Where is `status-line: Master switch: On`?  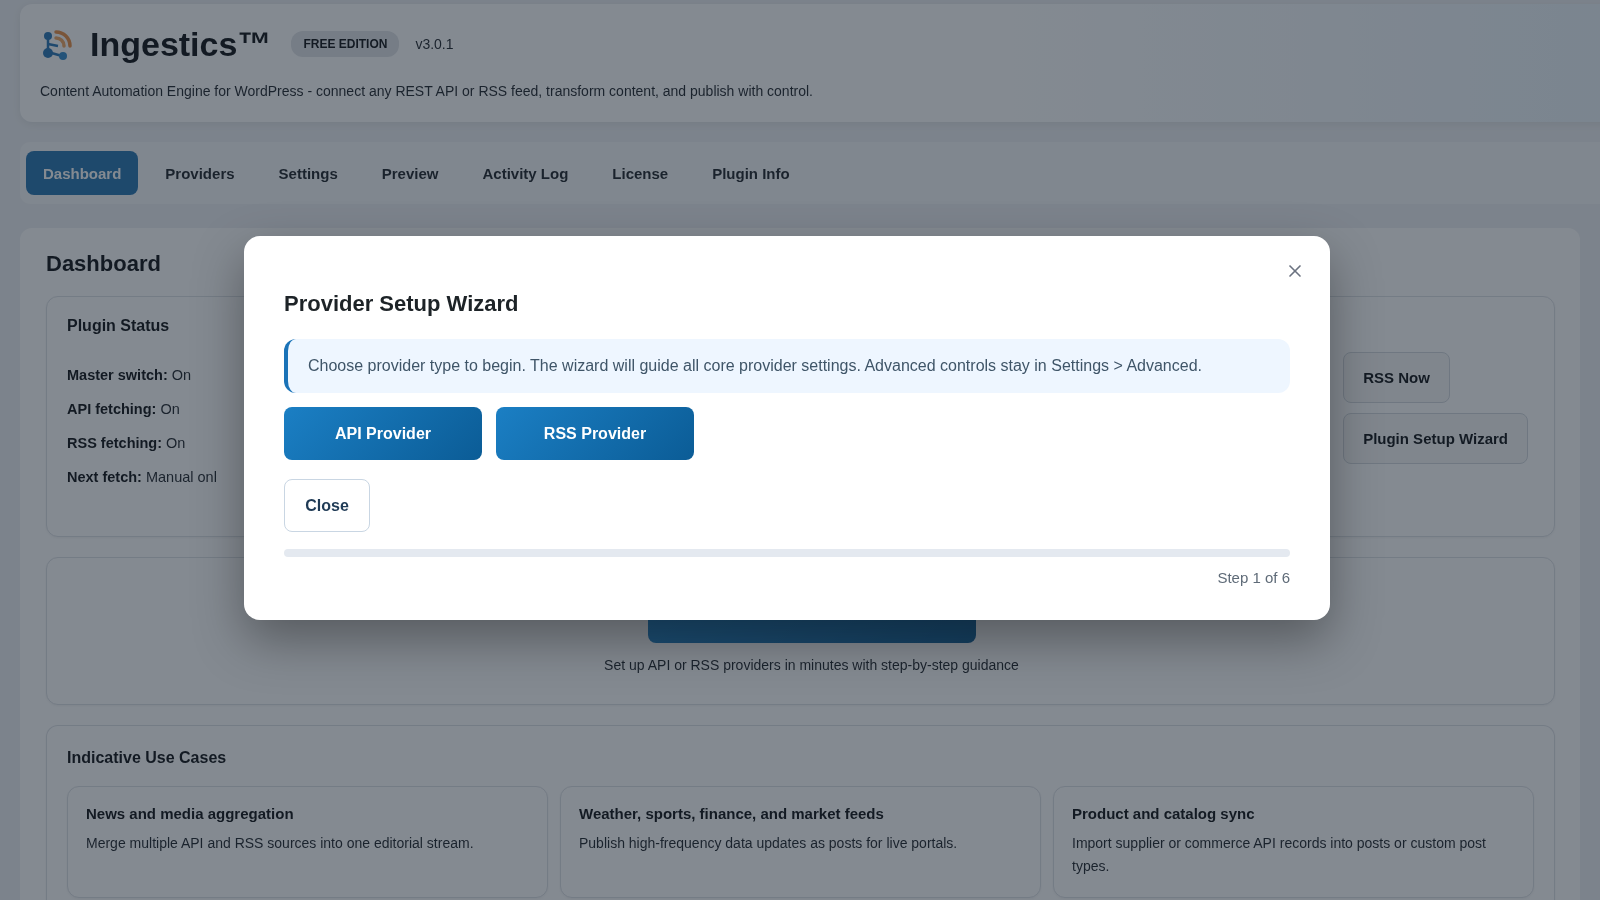 status-line: Master switch: On is located at coordinates (129, 375).